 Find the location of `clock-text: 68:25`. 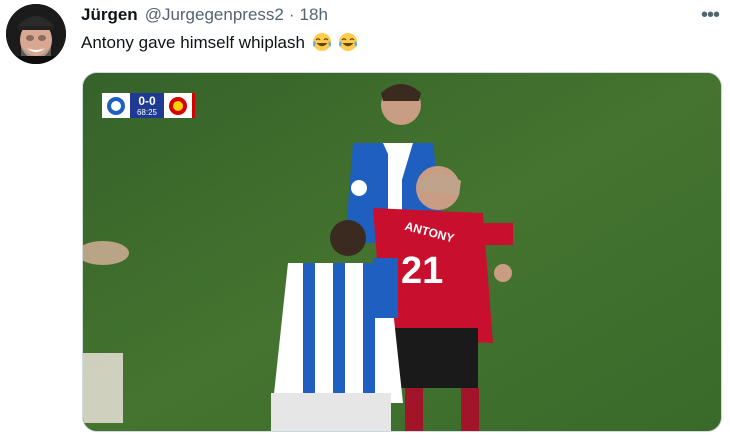

clock-text: 68:25 is located at coordinates (147, 112).